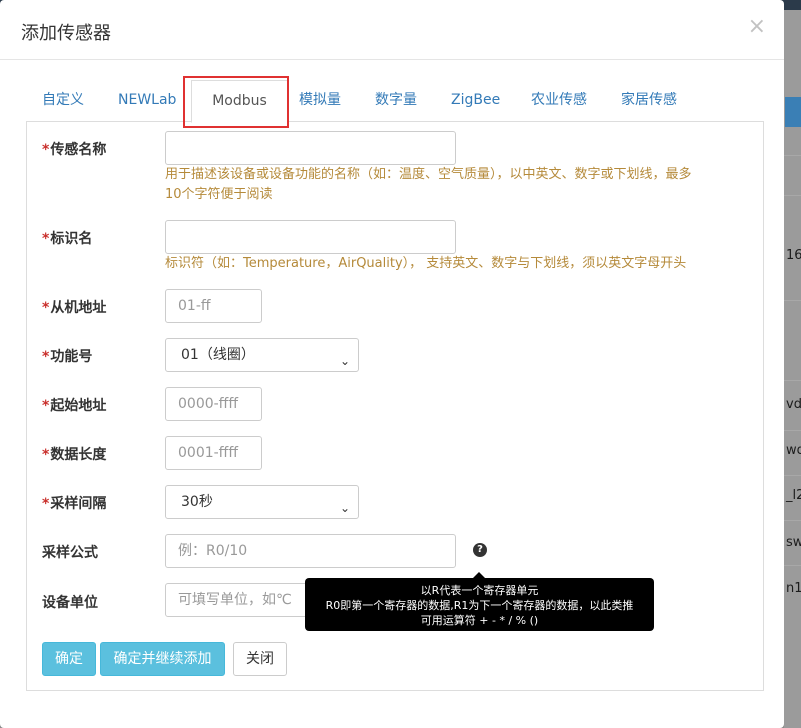  What do you see at coordinates (793, 255) in the screenshot?
I see `background-cell-text: 16` at bounding box center [793, 255].